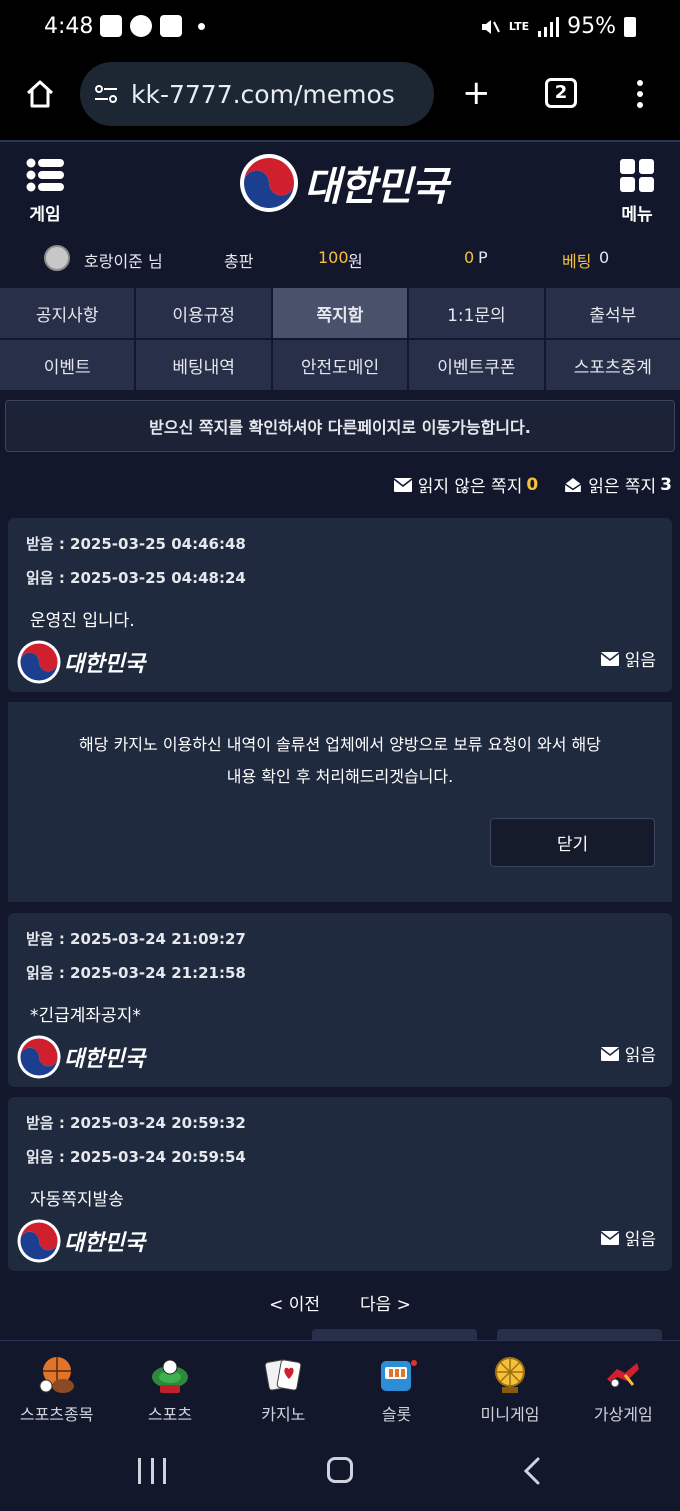 Image resolution: width=680 pixels, height=1511 pixels. What do you see at coordinates (77, 1197) in the screenshot?
I see `memo-title: 자동쪽지발송` at bounding box center [77, 1197].